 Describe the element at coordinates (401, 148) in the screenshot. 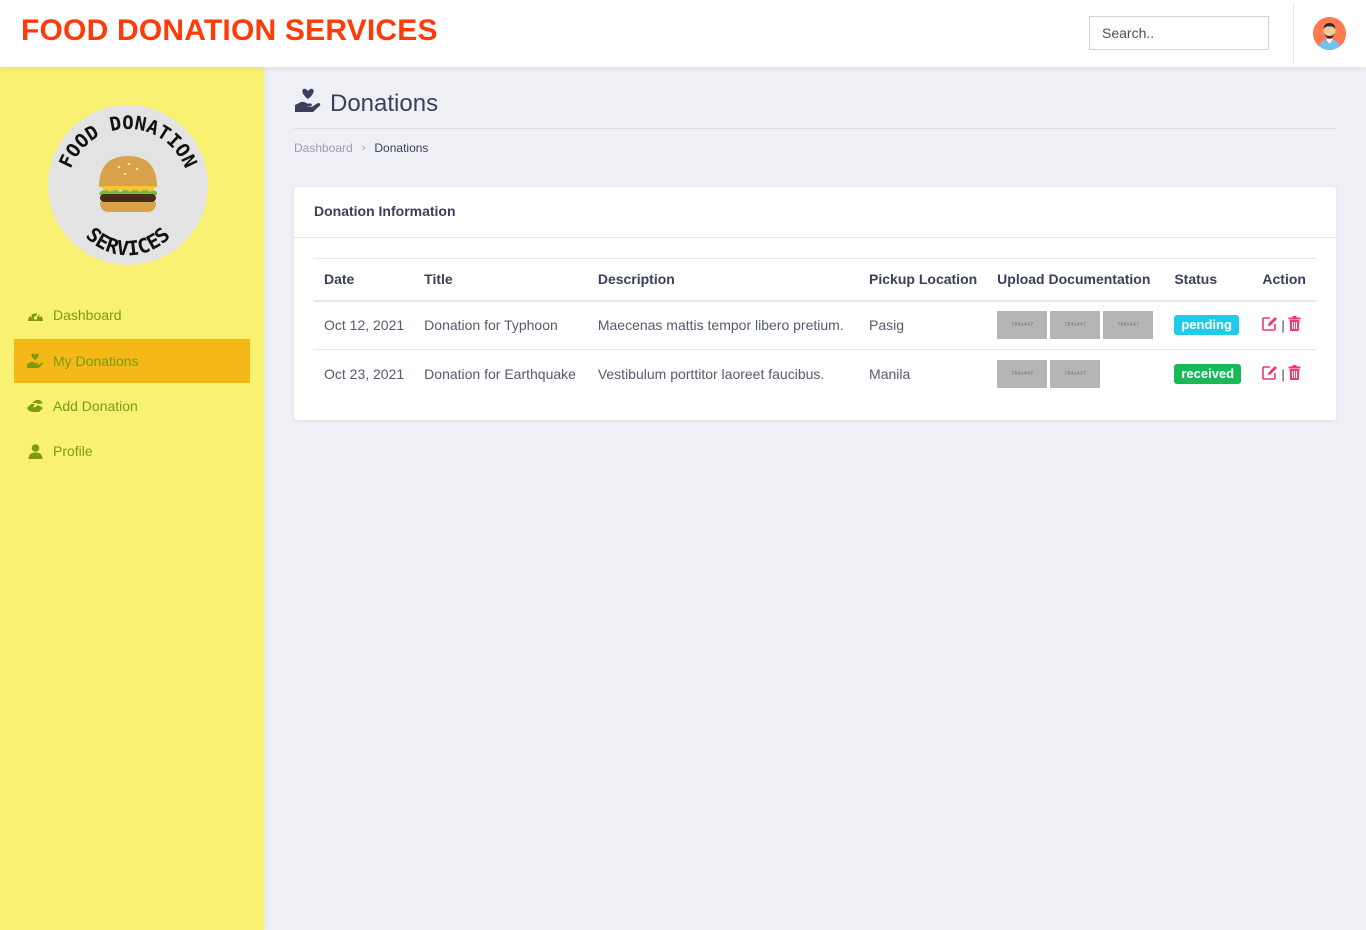

I see `breadcrumb-current: Donations` at that location.